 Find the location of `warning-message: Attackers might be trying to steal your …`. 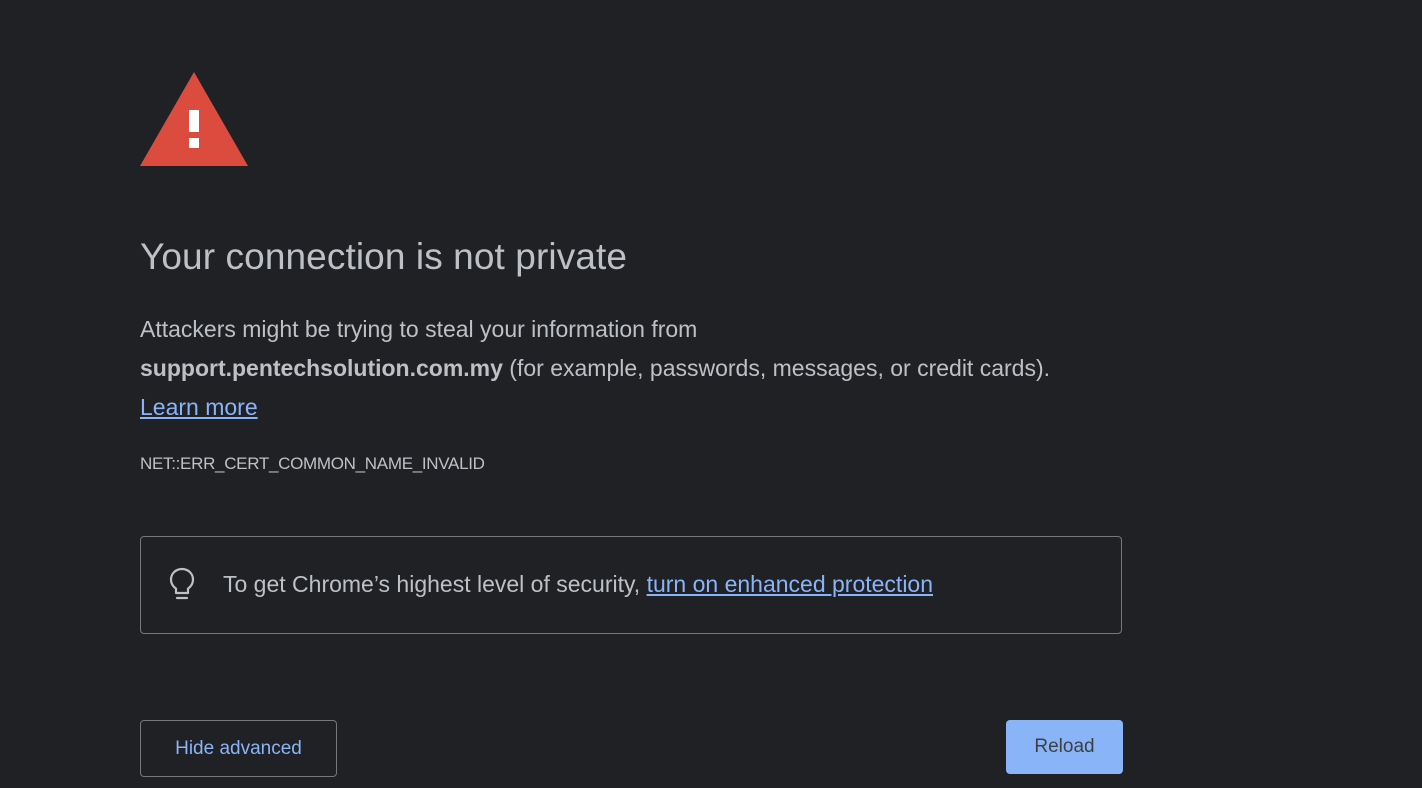

warning-message: Attackers might be trying to steal your … is located at coordinates (640, 368).